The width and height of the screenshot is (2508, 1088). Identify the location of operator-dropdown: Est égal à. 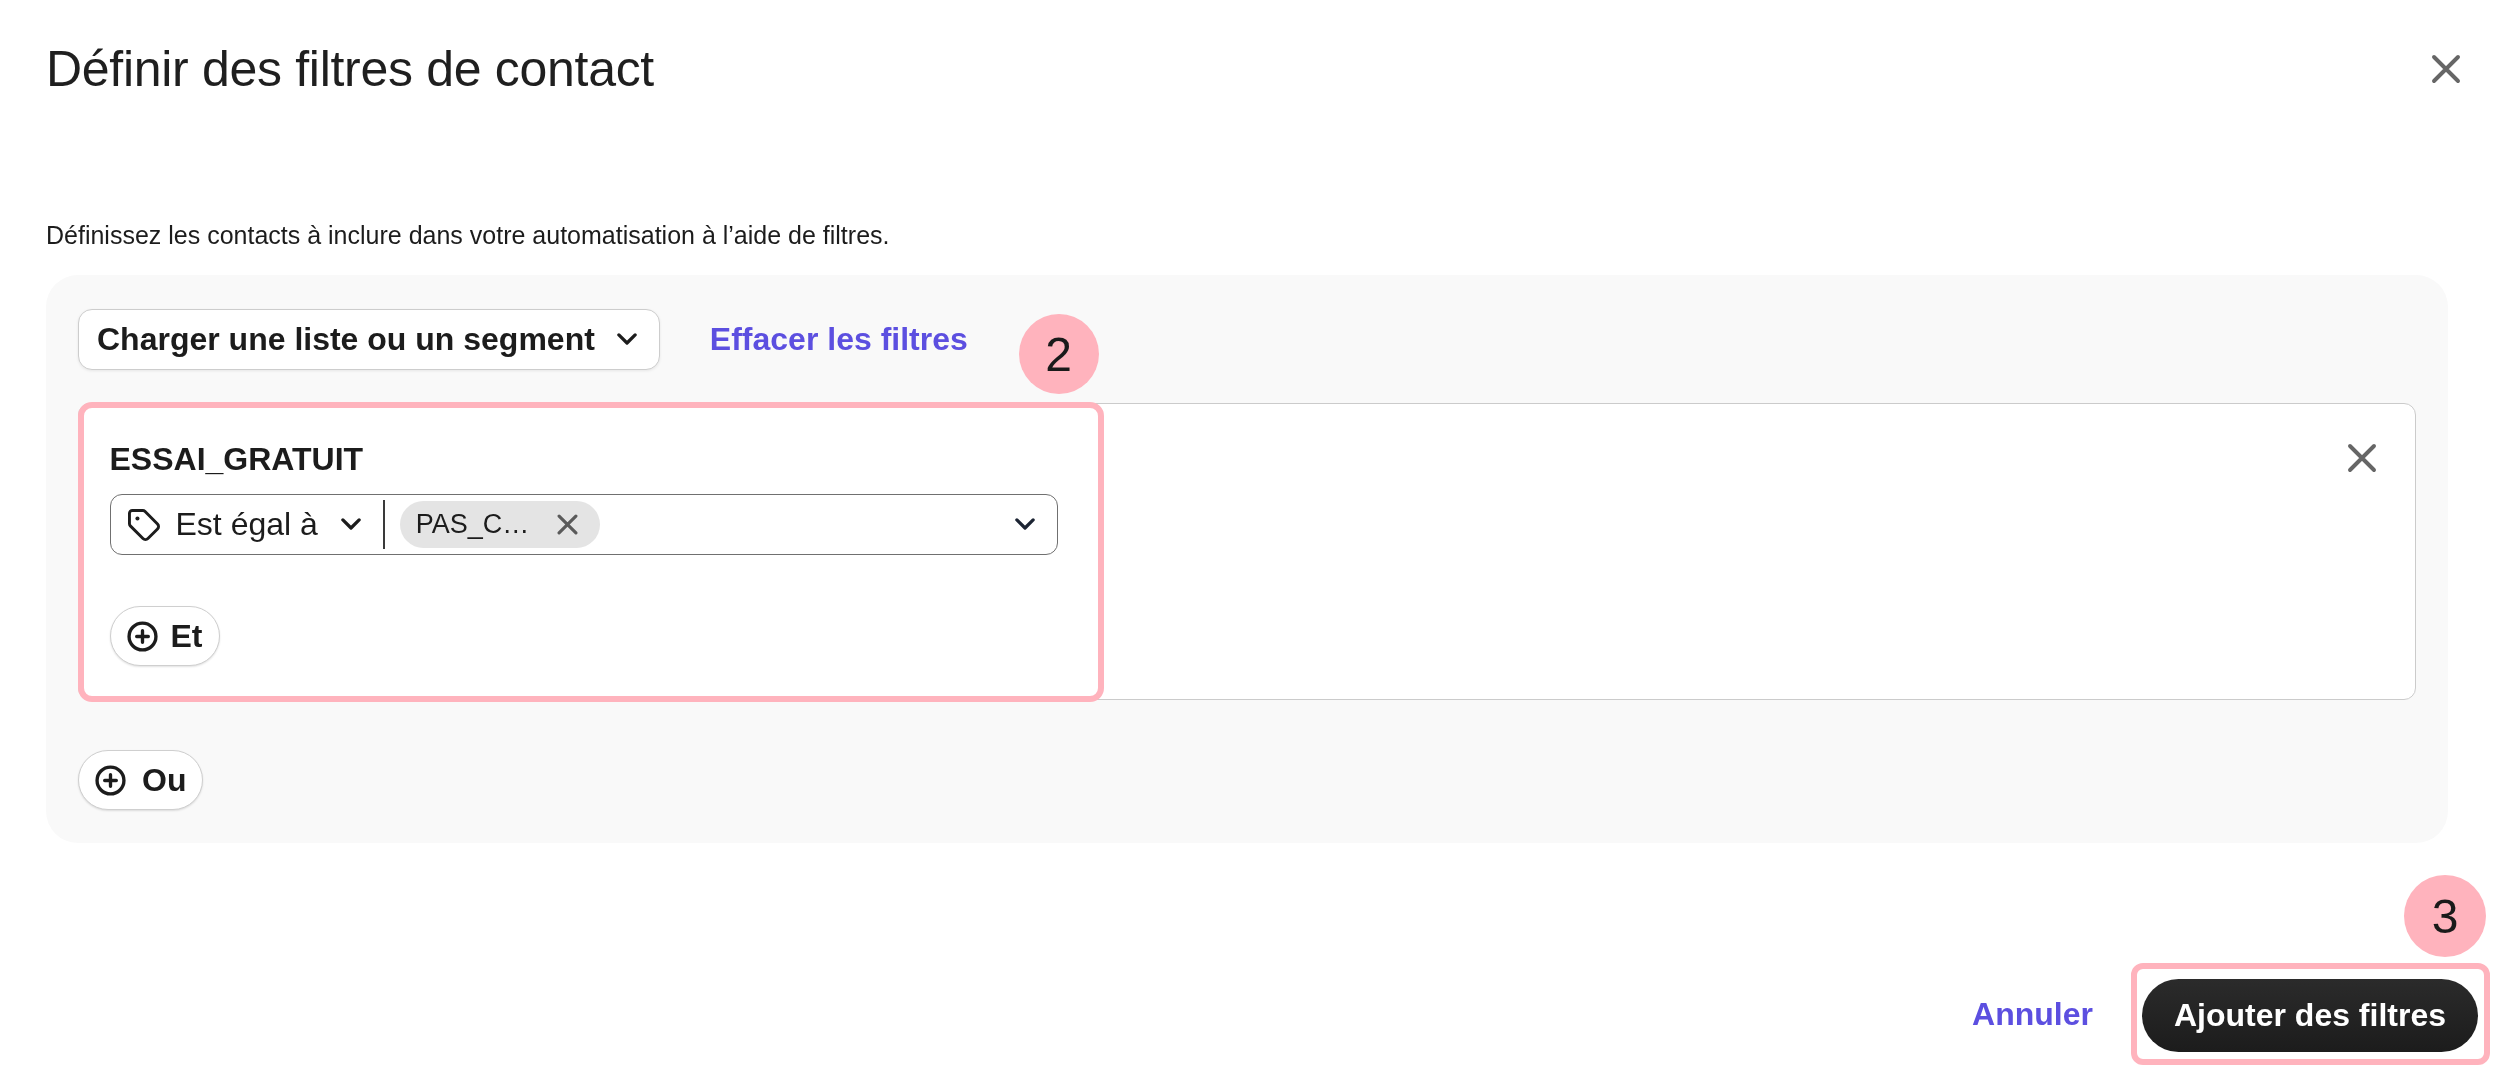
(244, 524).